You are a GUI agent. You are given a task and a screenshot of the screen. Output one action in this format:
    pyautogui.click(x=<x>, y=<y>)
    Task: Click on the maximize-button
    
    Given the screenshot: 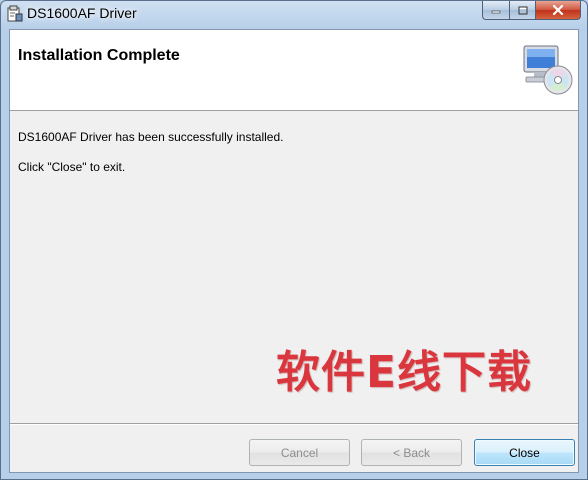 What is the action you would take?
    pyautogui.click(x=522, y=10)
    